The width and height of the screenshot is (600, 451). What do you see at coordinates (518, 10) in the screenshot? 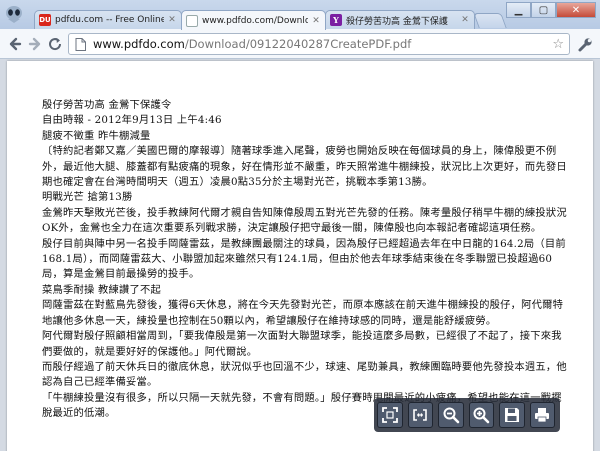
I see `minimize-button: ▁` at bounding box center [518, 10].